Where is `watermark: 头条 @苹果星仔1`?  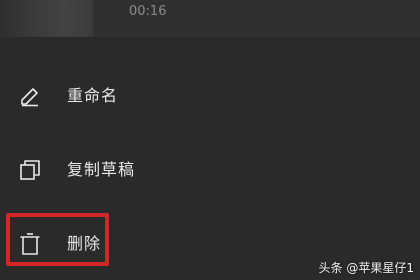 watermark: 头条 @苹果星仔1 is located at coordinates (366, 268).